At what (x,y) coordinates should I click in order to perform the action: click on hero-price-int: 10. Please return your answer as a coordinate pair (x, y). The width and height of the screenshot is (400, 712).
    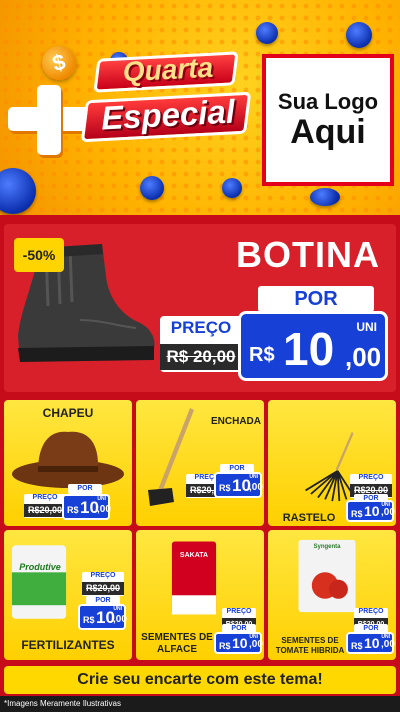
    Looking at the image, I should click on (309, 349).